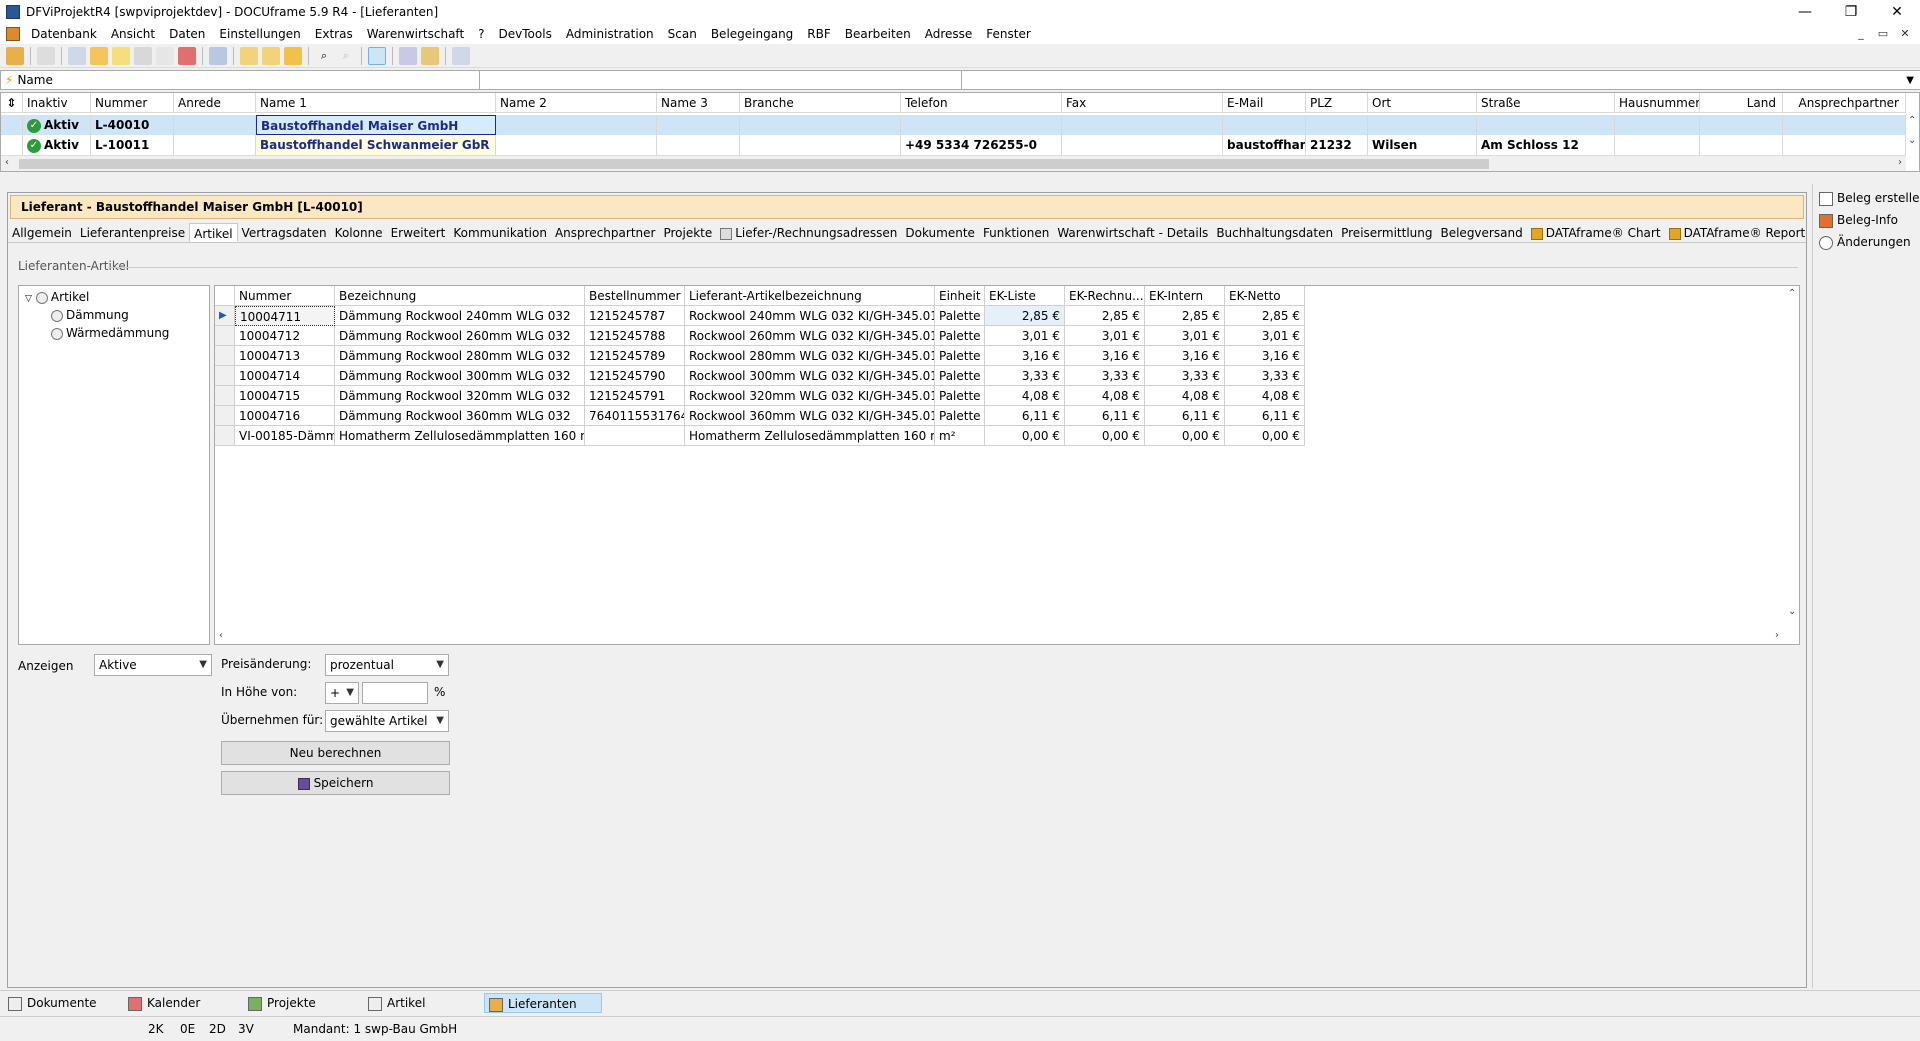 Image resolution: width=1920 pixels, height=1041 pixels. What do you see at coordinates (682, 34) in the screenshot?
I see `menu-scan: Scan` at bounding box center [682, 34].